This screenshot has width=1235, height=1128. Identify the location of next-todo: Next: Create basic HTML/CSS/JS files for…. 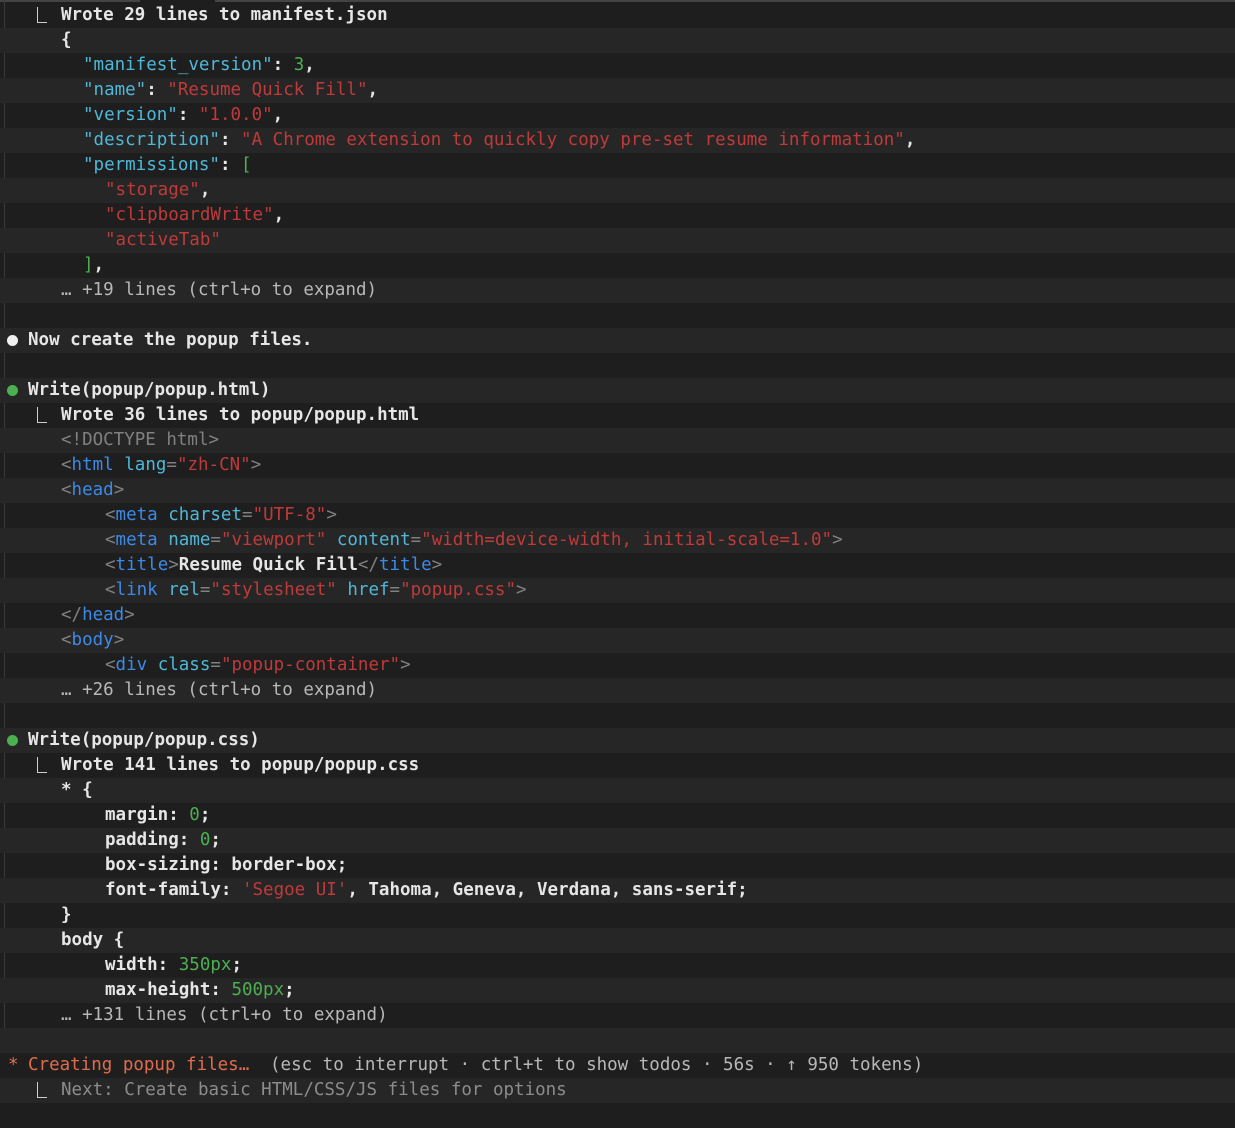
(314, 1090).